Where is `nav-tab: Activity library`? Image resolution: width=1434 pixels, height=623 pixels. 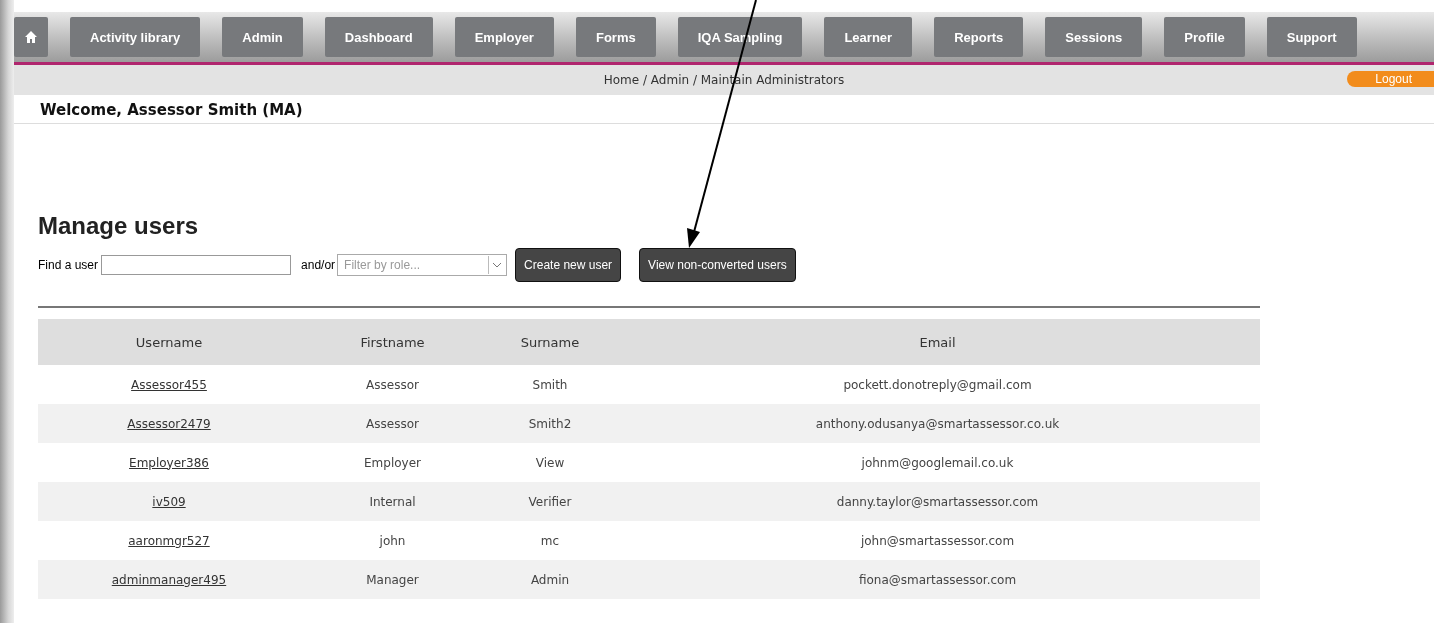
nav-tab: Activity library is located at coordinates (135, 37).